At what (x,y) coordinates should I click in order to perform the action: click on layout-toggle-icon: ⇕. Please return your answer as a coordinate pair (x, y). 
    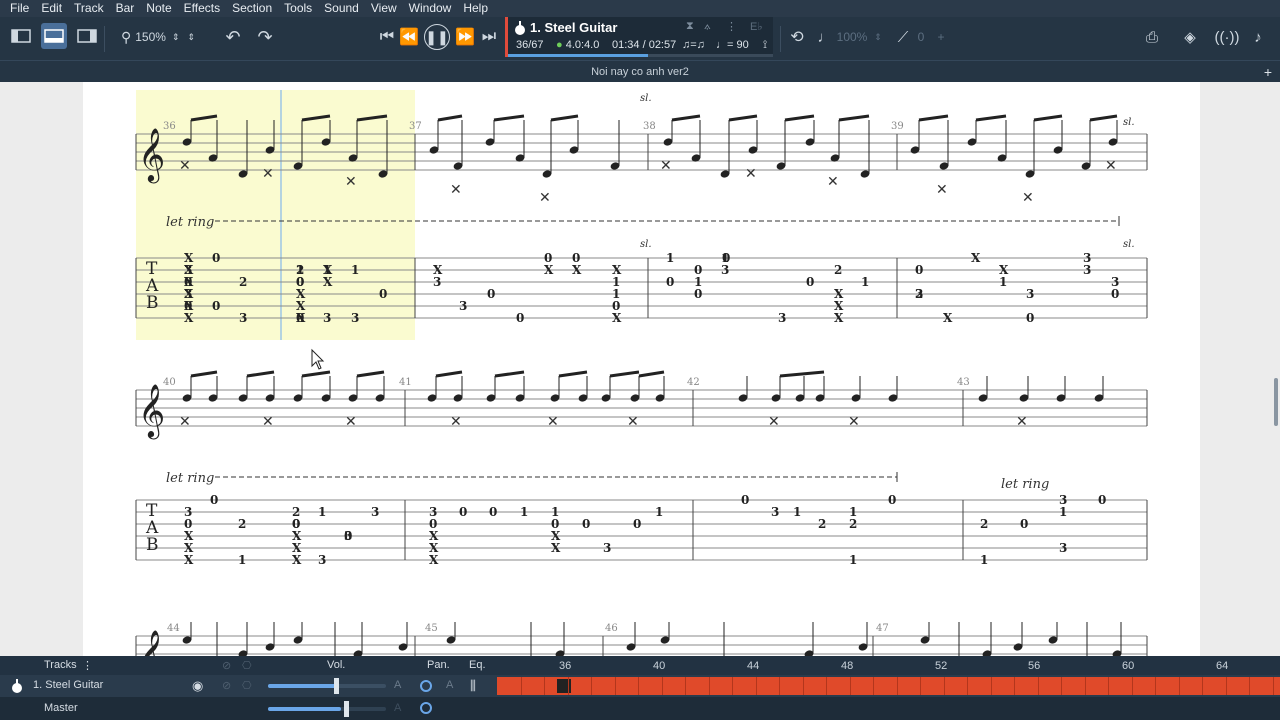
    Looking at the image, I should click on (191, 37).